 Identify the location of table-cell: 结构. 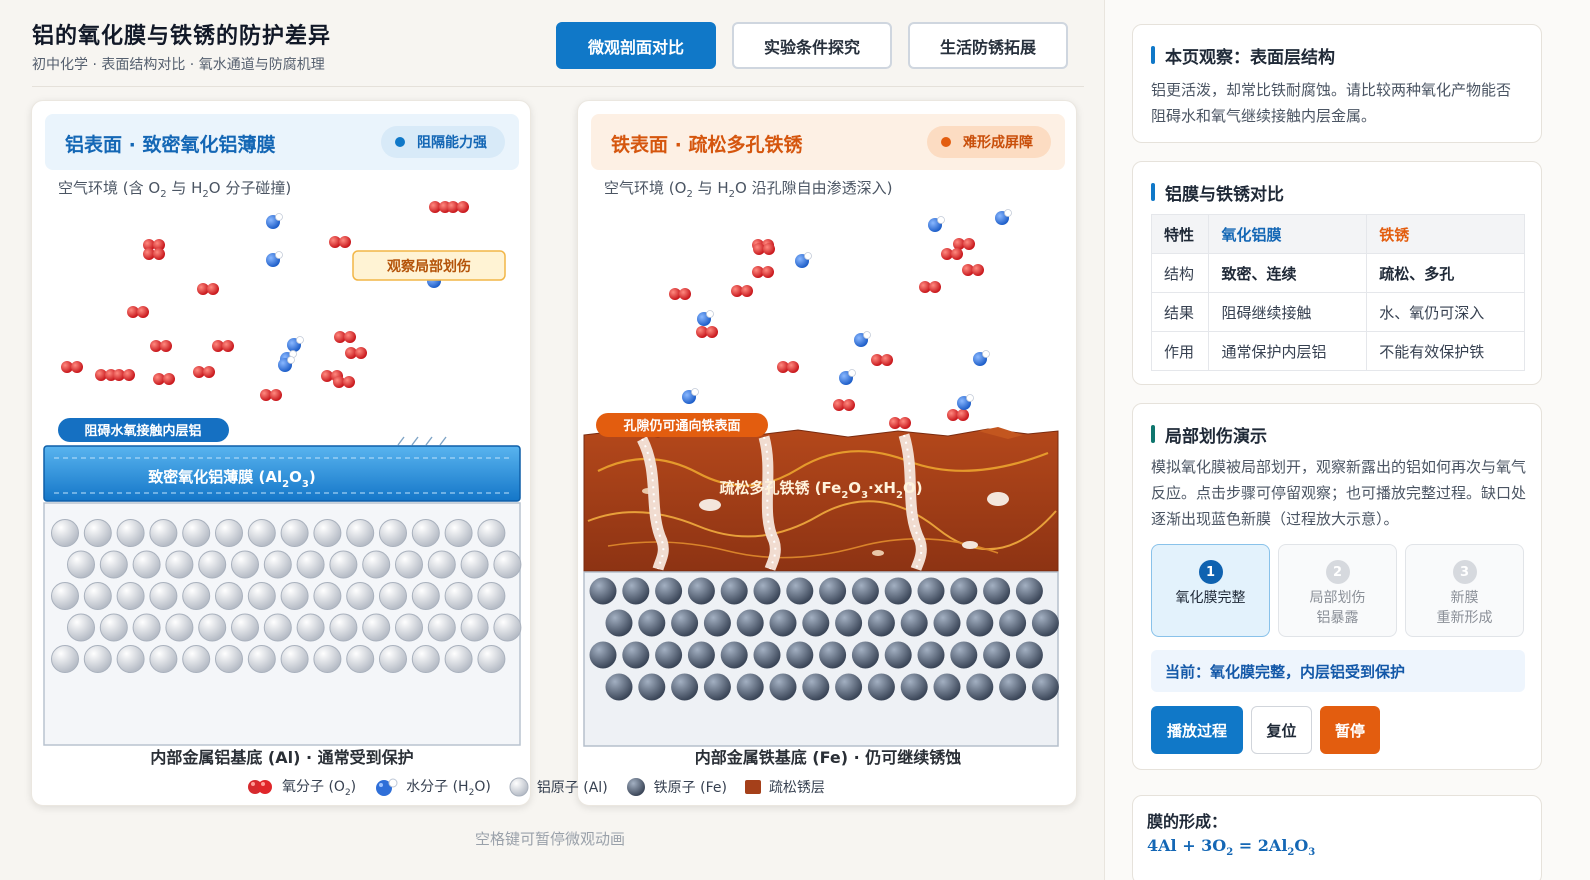
(1180, 273).